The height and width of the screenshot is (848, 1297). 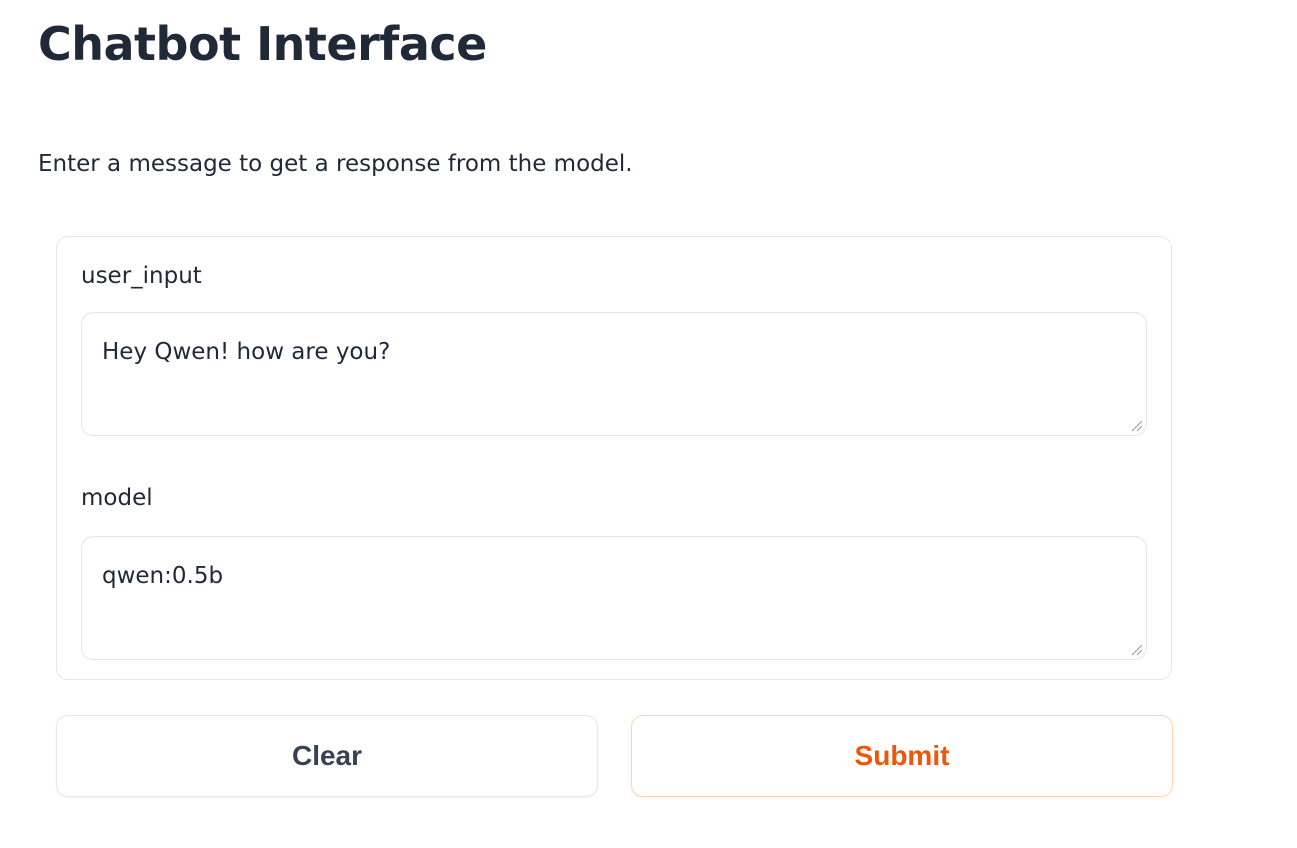 What do you see at coordinates (163, 576) in the screenshot?
I see `model-value: qwen:0.5b` at bounding box center [163, 576].